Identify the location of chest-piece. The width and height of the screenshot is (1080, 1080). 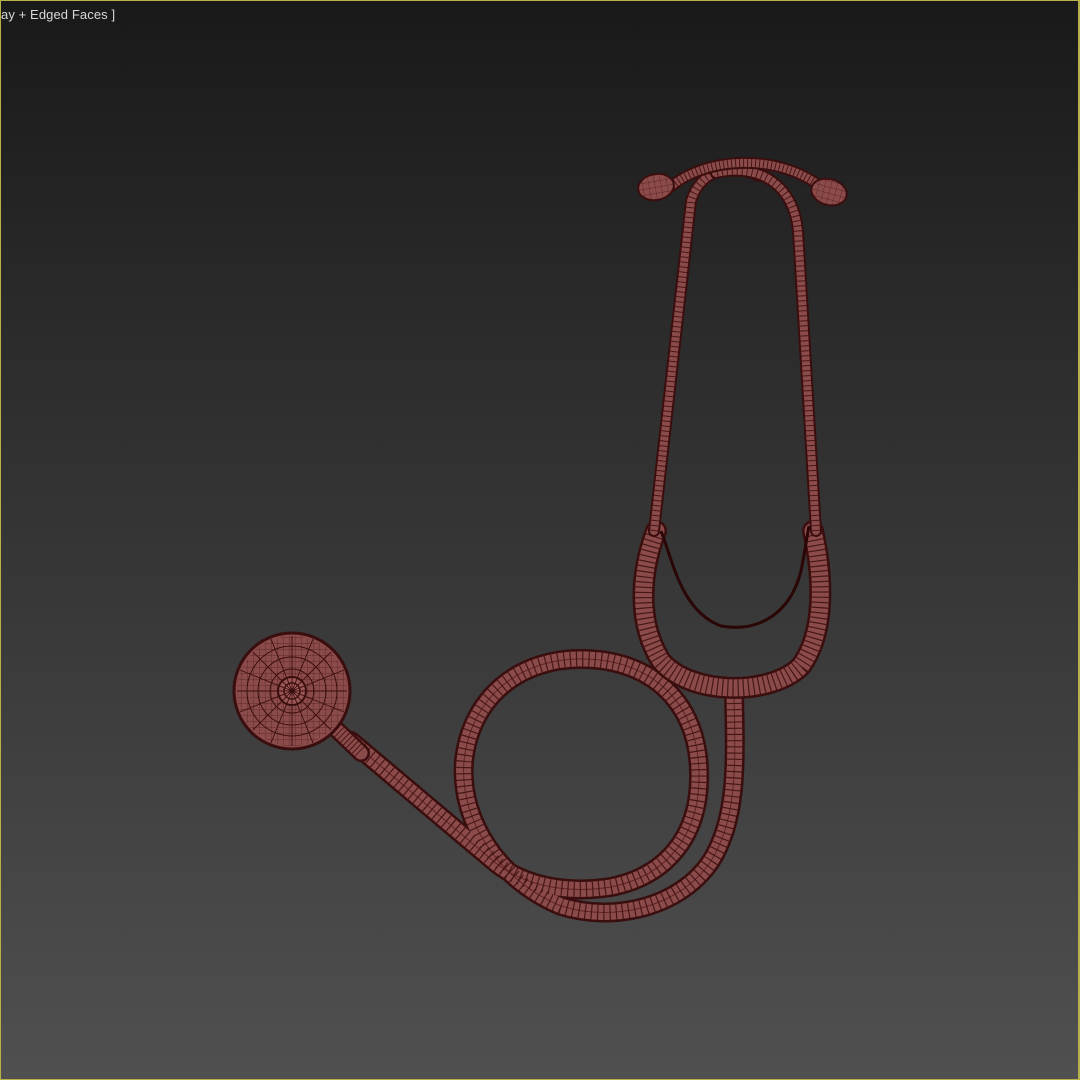
(292, 691).